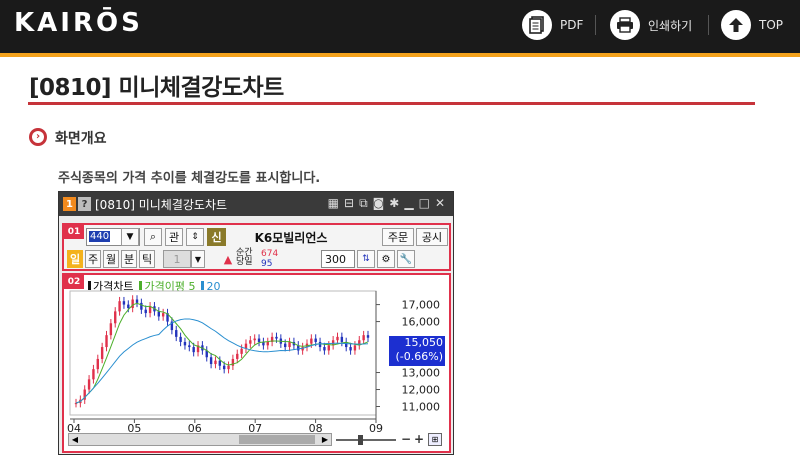 The width and height of the screenshot is (800, 475). I want to click on pdf-button: PDF, so click(552, 25).